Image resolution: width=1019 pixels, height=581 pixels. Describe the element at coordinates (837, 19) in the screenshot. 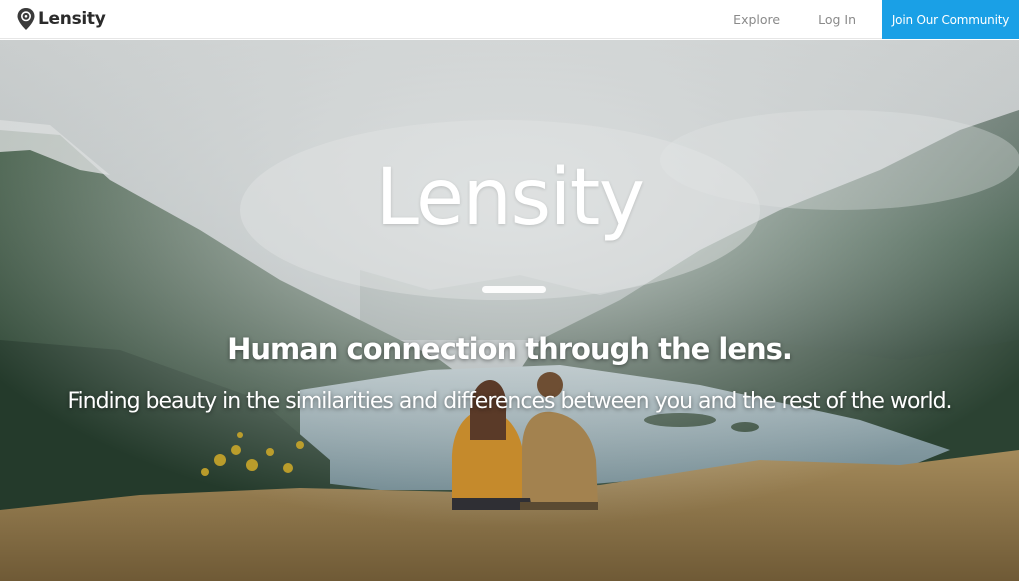

I see `nav-login-link: Log In` at that location.